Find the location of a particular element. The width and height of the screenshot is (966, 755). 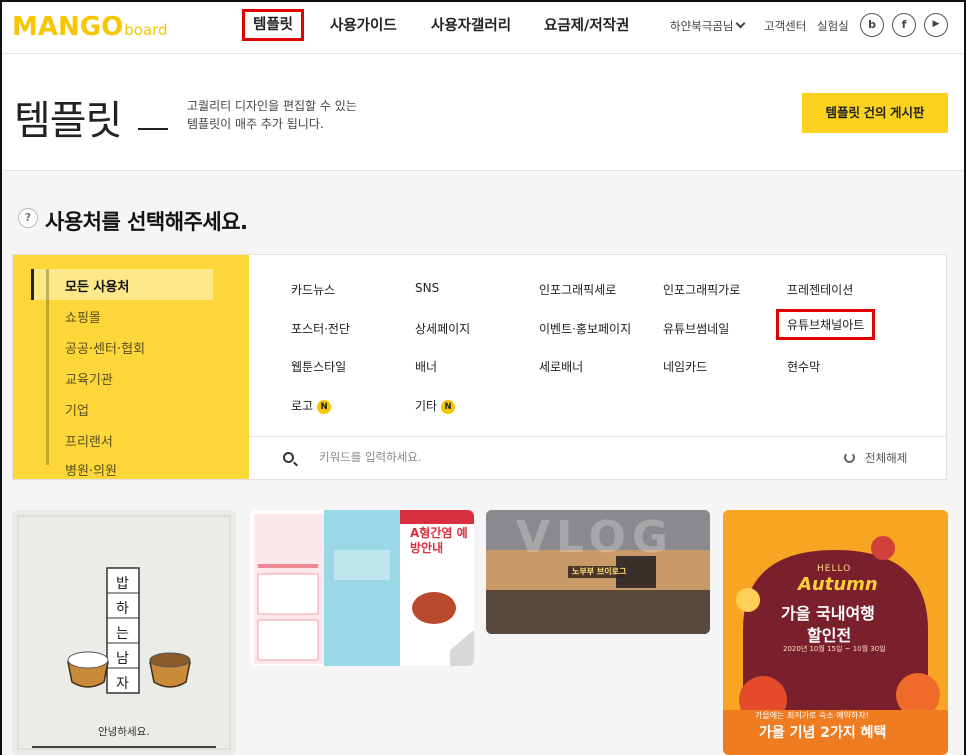

sidebar-item-freelancer: 프리랜서 is located at coordinates (89, 440).